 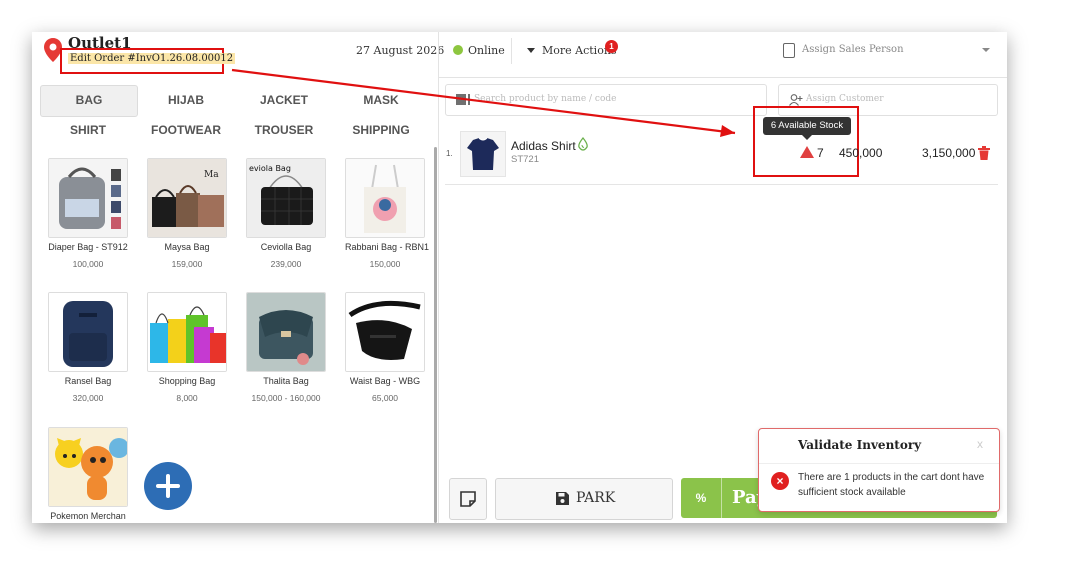 I want to click on park-button: PARK, so click(x=584, y=499).